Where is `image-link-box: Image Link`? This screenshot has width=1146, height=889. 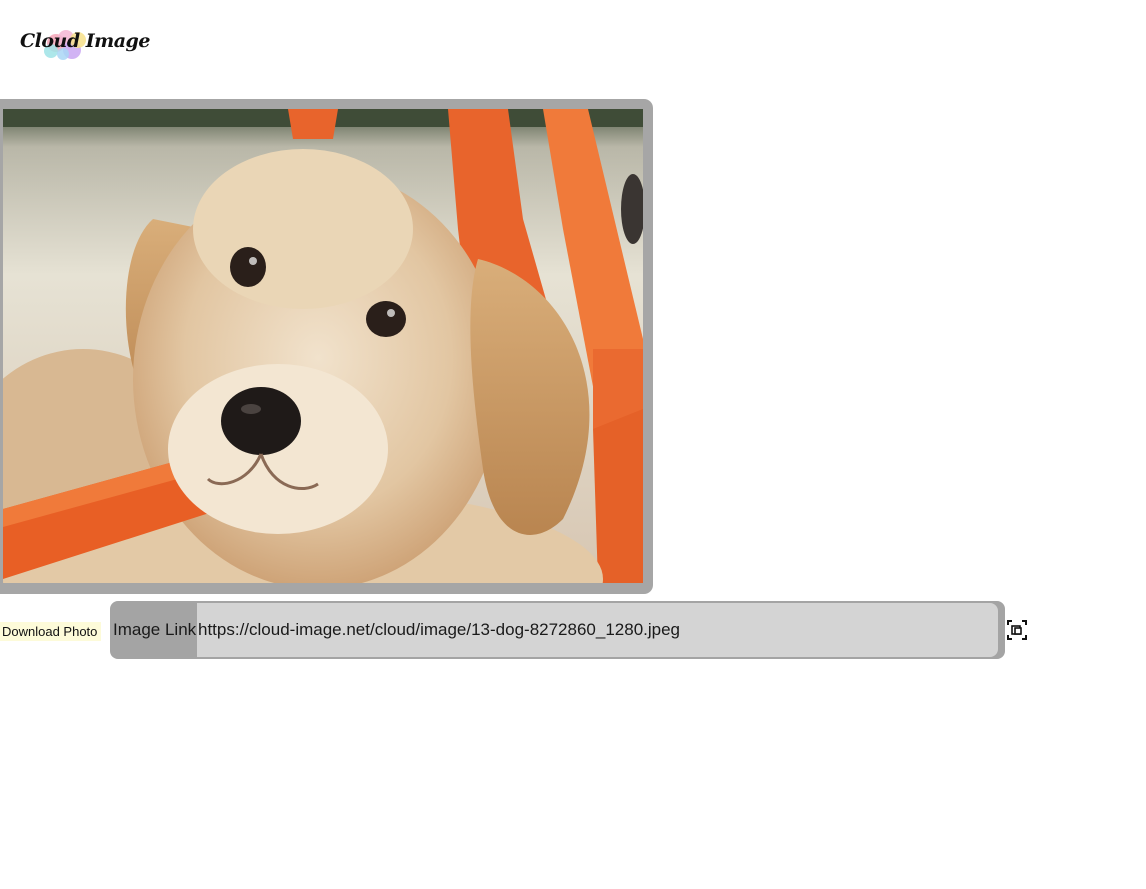 image-link-box: Image Link is located at coordinates (557, 630).